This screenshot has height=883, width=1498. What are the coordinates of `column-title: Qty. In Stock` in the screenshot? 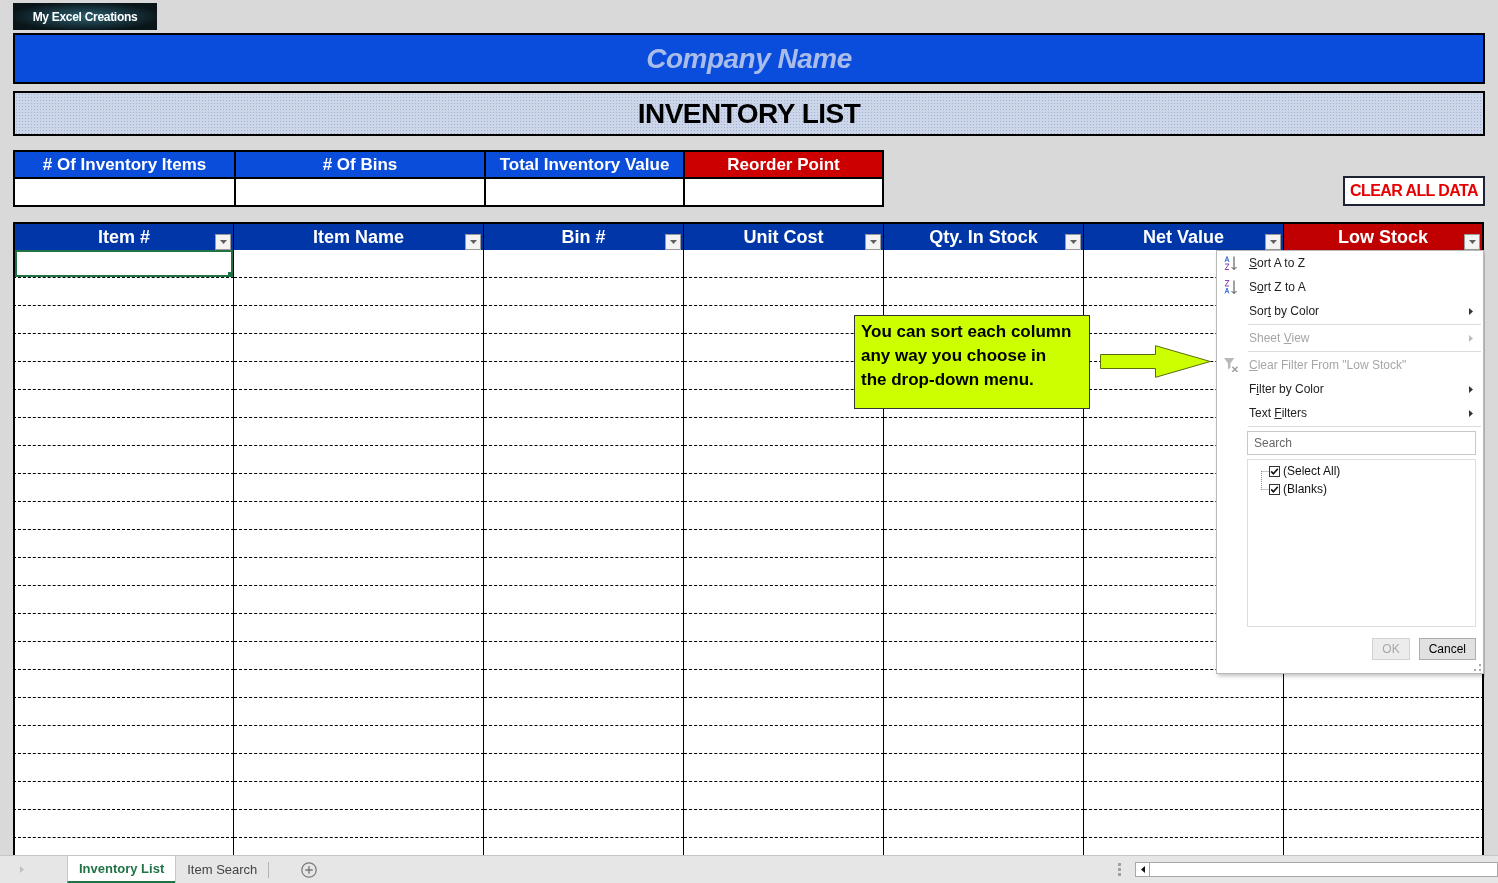 It's located at (983, 237).